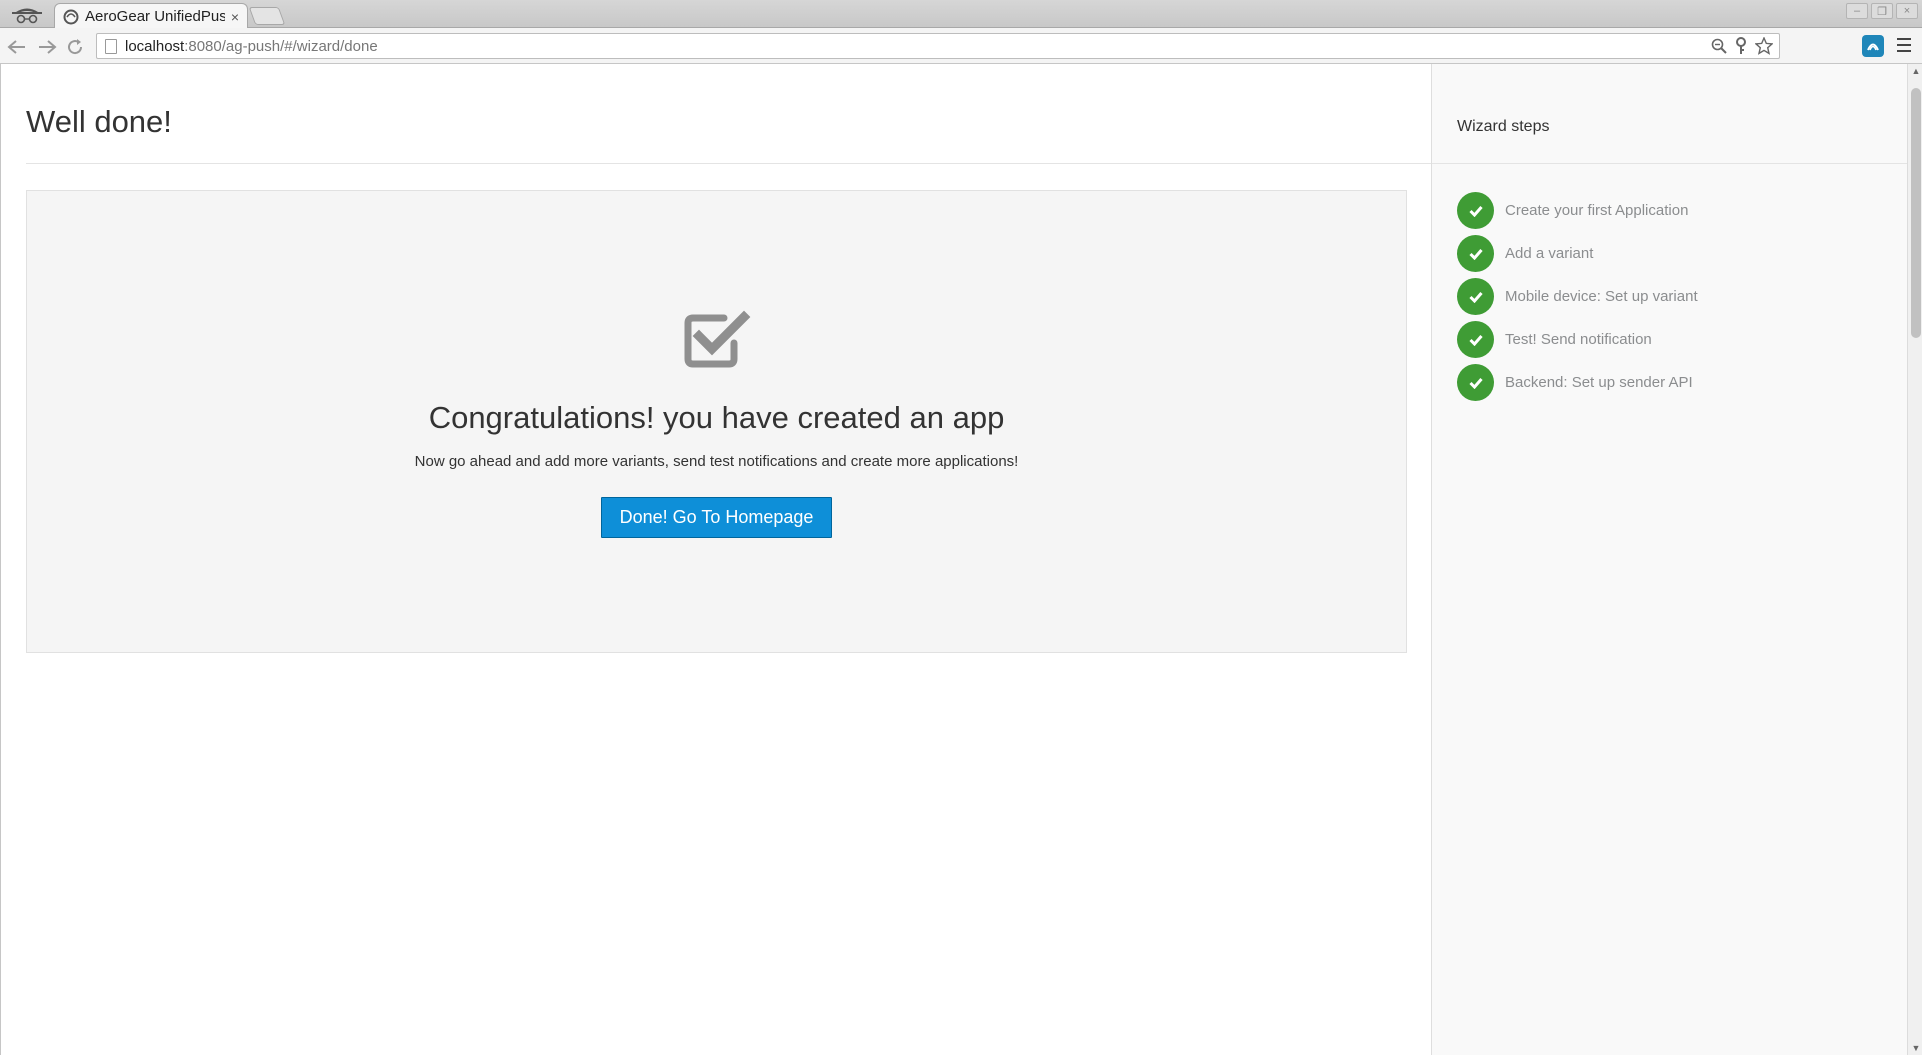  What do you see at coordinates (1904, 45) in the screenshot?
I see `hamburger-menu-icon` at bounding box center [1904, 45].